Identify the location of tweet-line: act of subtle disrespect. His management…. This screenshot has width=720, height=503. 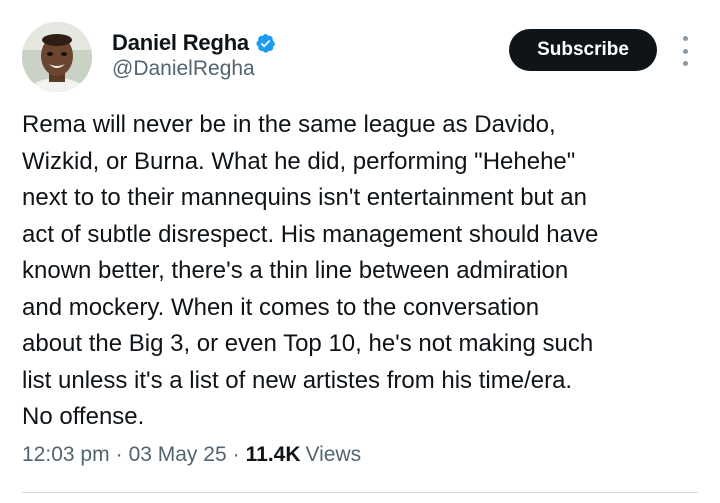
(310, 234).